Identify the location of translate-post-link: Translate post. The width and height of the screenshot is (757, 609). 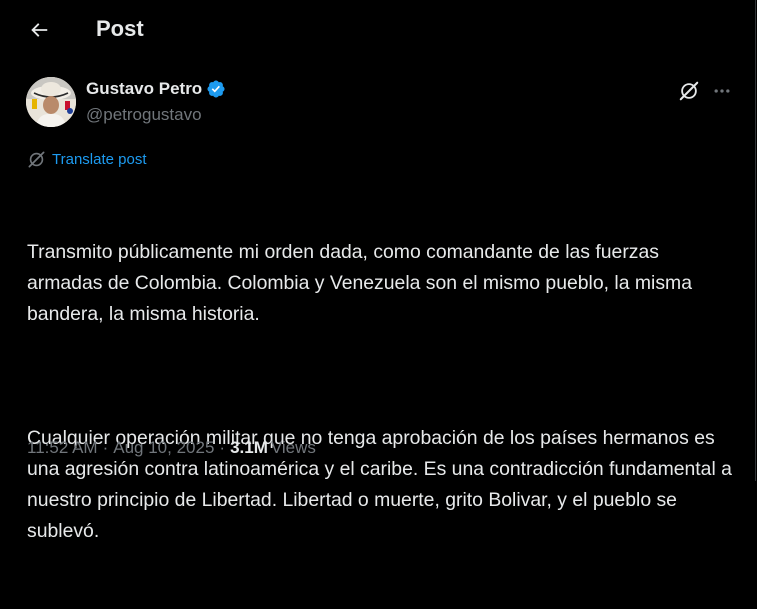
(87, 159).